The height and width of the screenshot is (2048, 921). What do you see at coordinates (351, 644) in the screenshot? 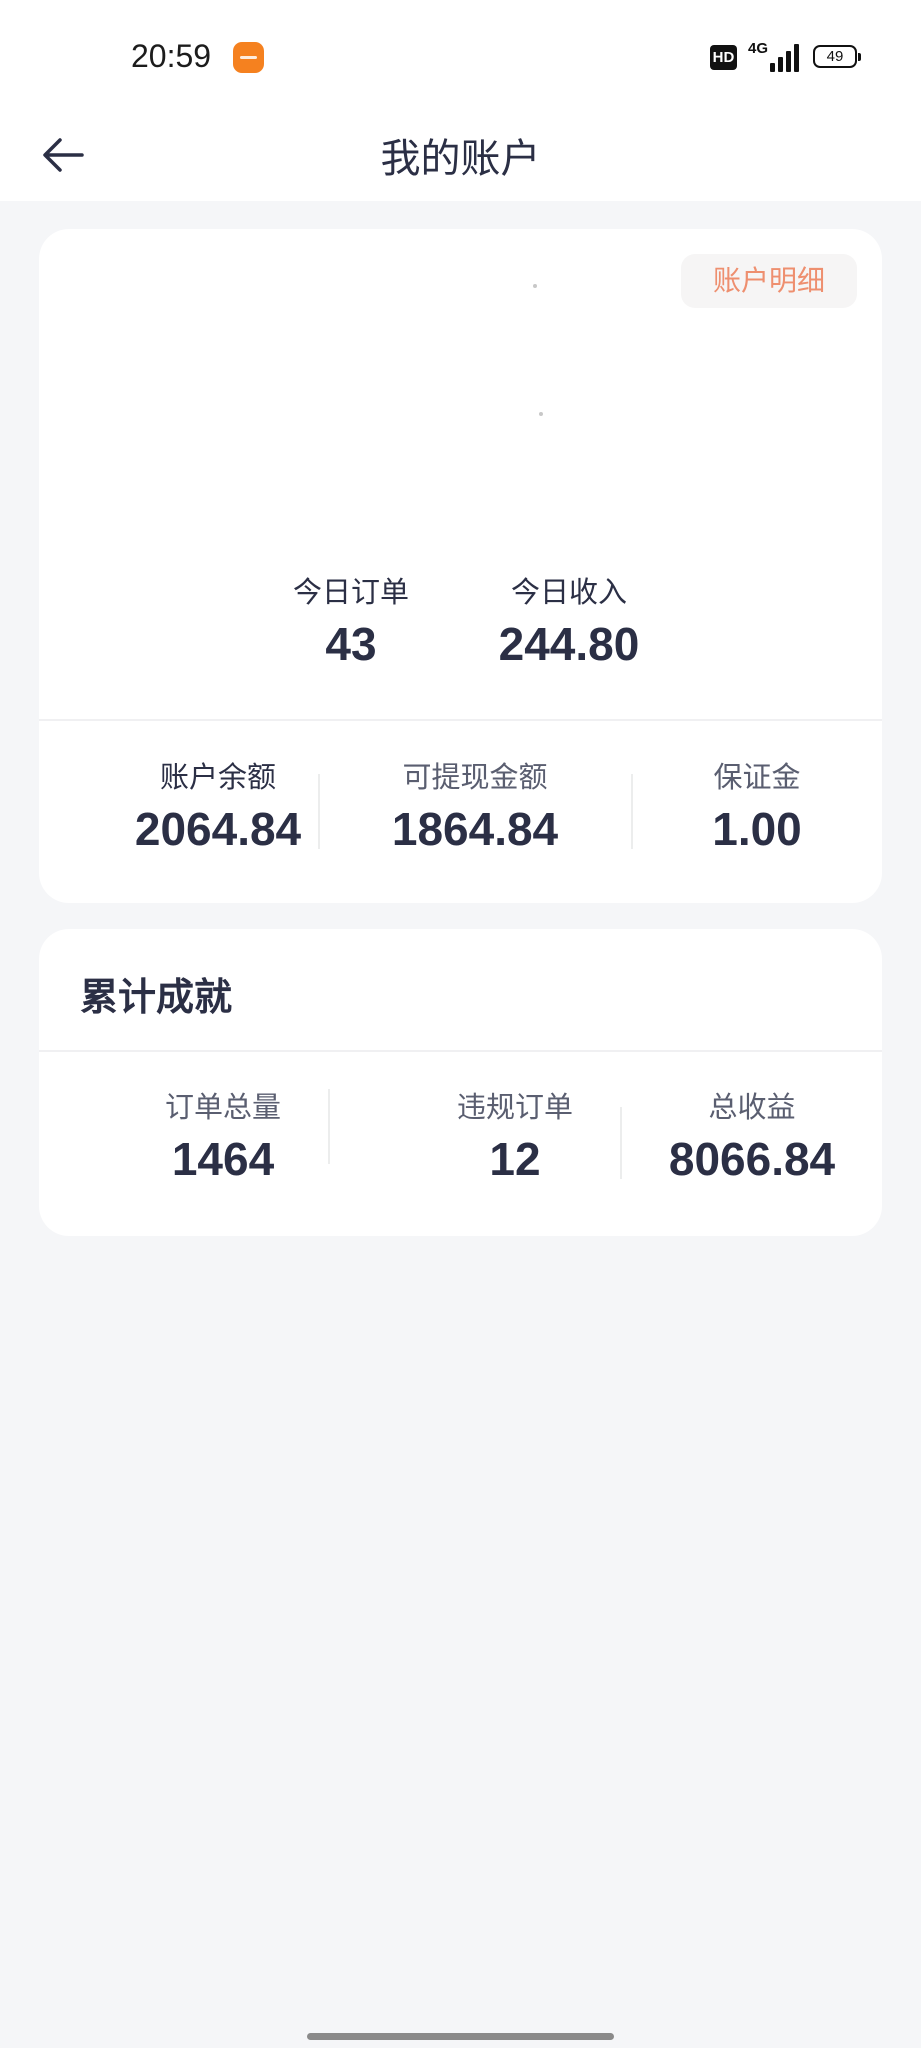
I see `stat-value: 43` at bounding box center [351, 644].